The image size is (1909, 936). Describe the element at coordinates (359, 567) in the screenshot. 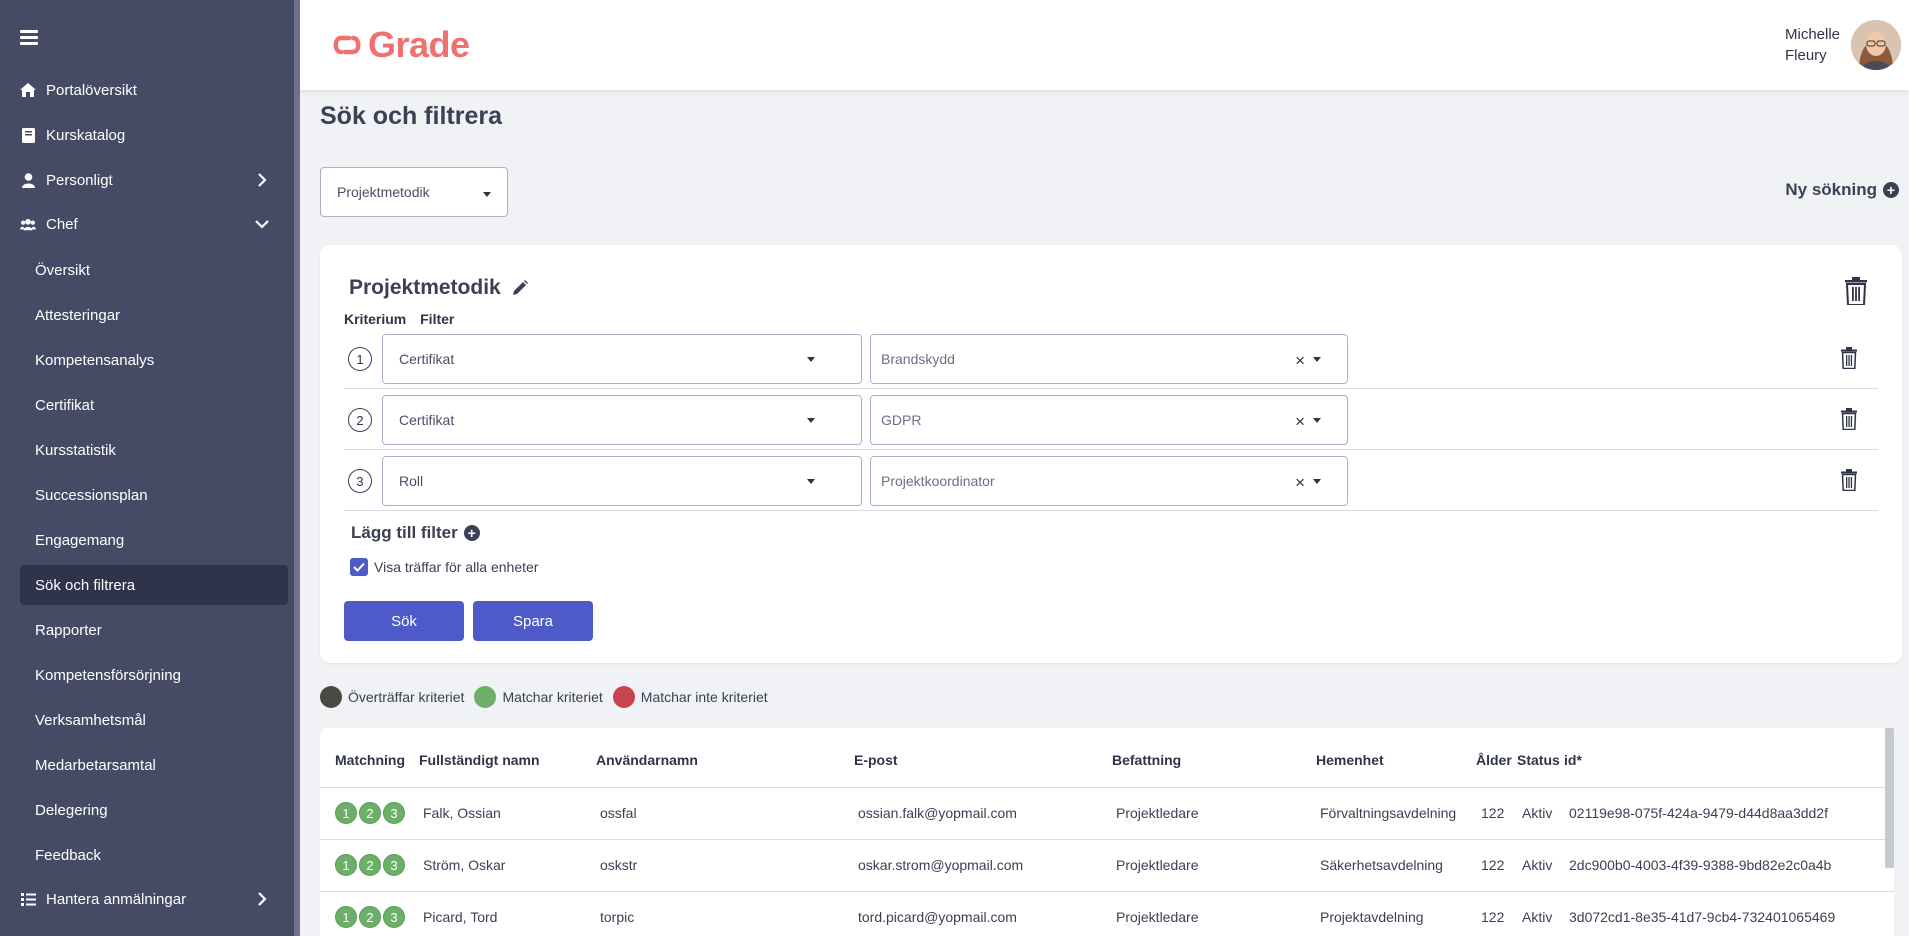

I see `checkbox-checked-icon` at that location.